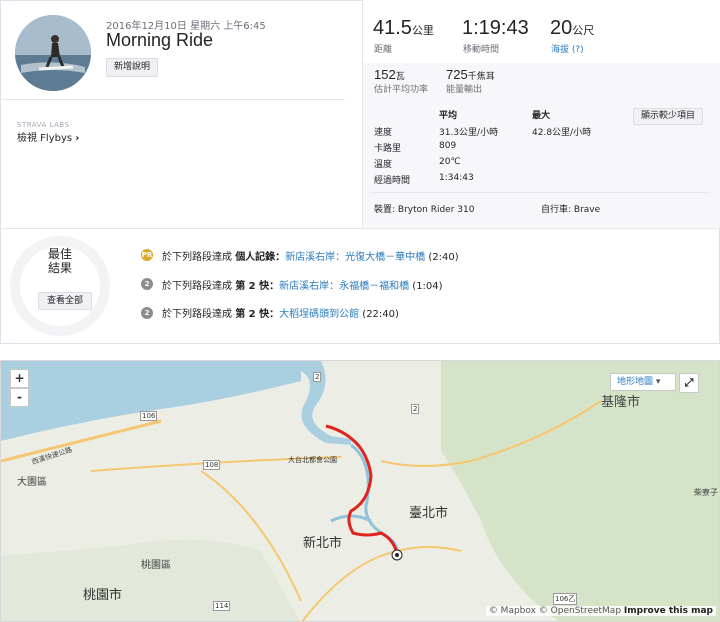 This screenshot has width=720, height=622. What do you see at coordinates (456, 178) in the screenshot?
I see `table-row-avg: 1:34:43` at bounding box center [456, 178].